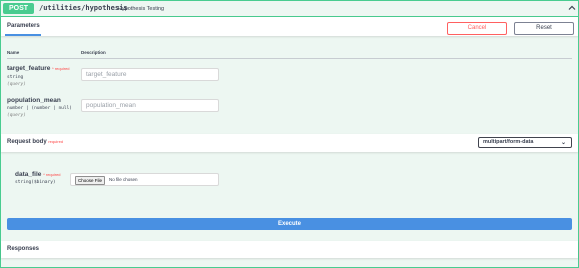  Describe the element at coordinates (90, 180) in the screenshot. I see `choose-file-button: Choose File` at that location.